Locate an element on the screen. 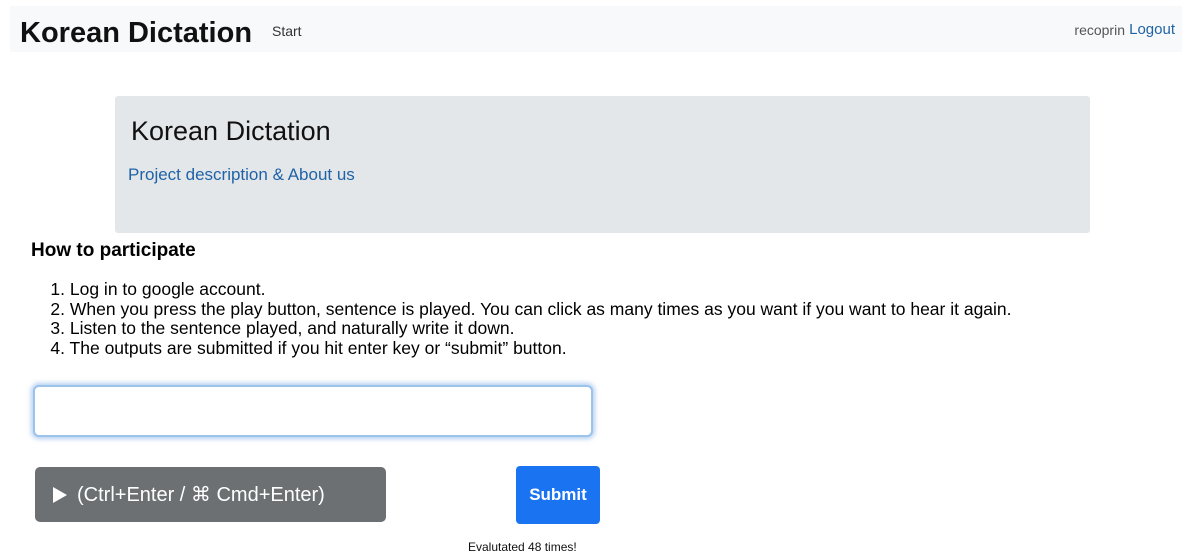 The height and width of the screenshot is (555, 1182). step-text: Log in to google account. is located at coordinates (167, 289).